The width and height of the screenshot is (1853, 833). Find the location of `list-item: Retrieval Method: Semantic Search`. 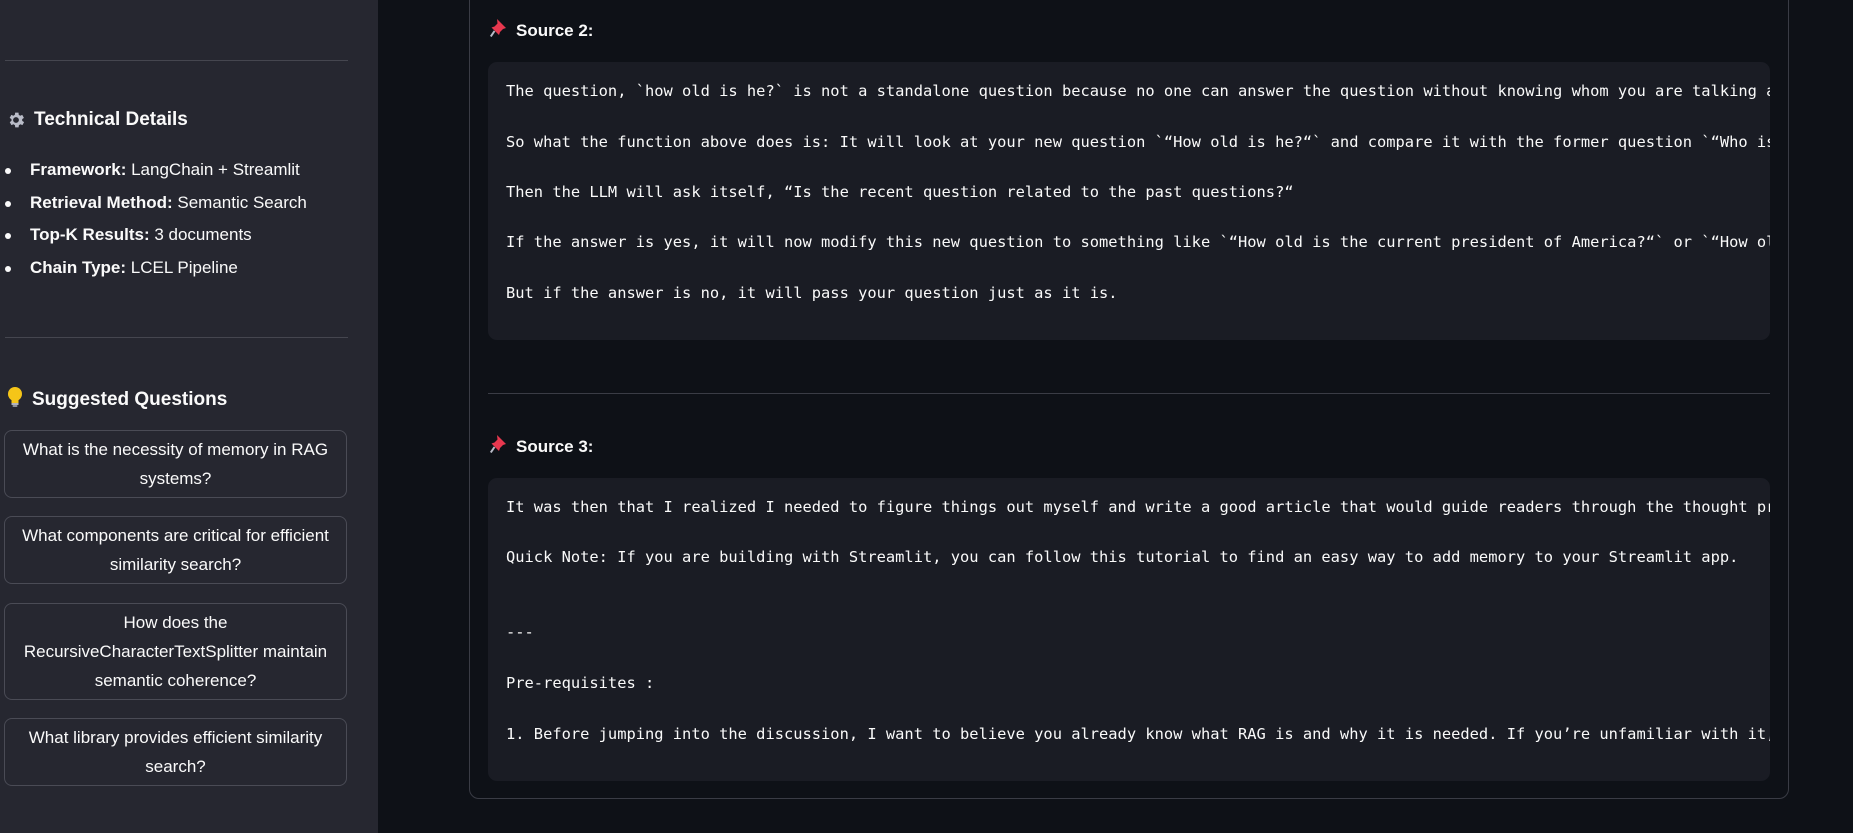

list-item: Retrieval Method: Semantic Search is located at coordinates (153, 207).